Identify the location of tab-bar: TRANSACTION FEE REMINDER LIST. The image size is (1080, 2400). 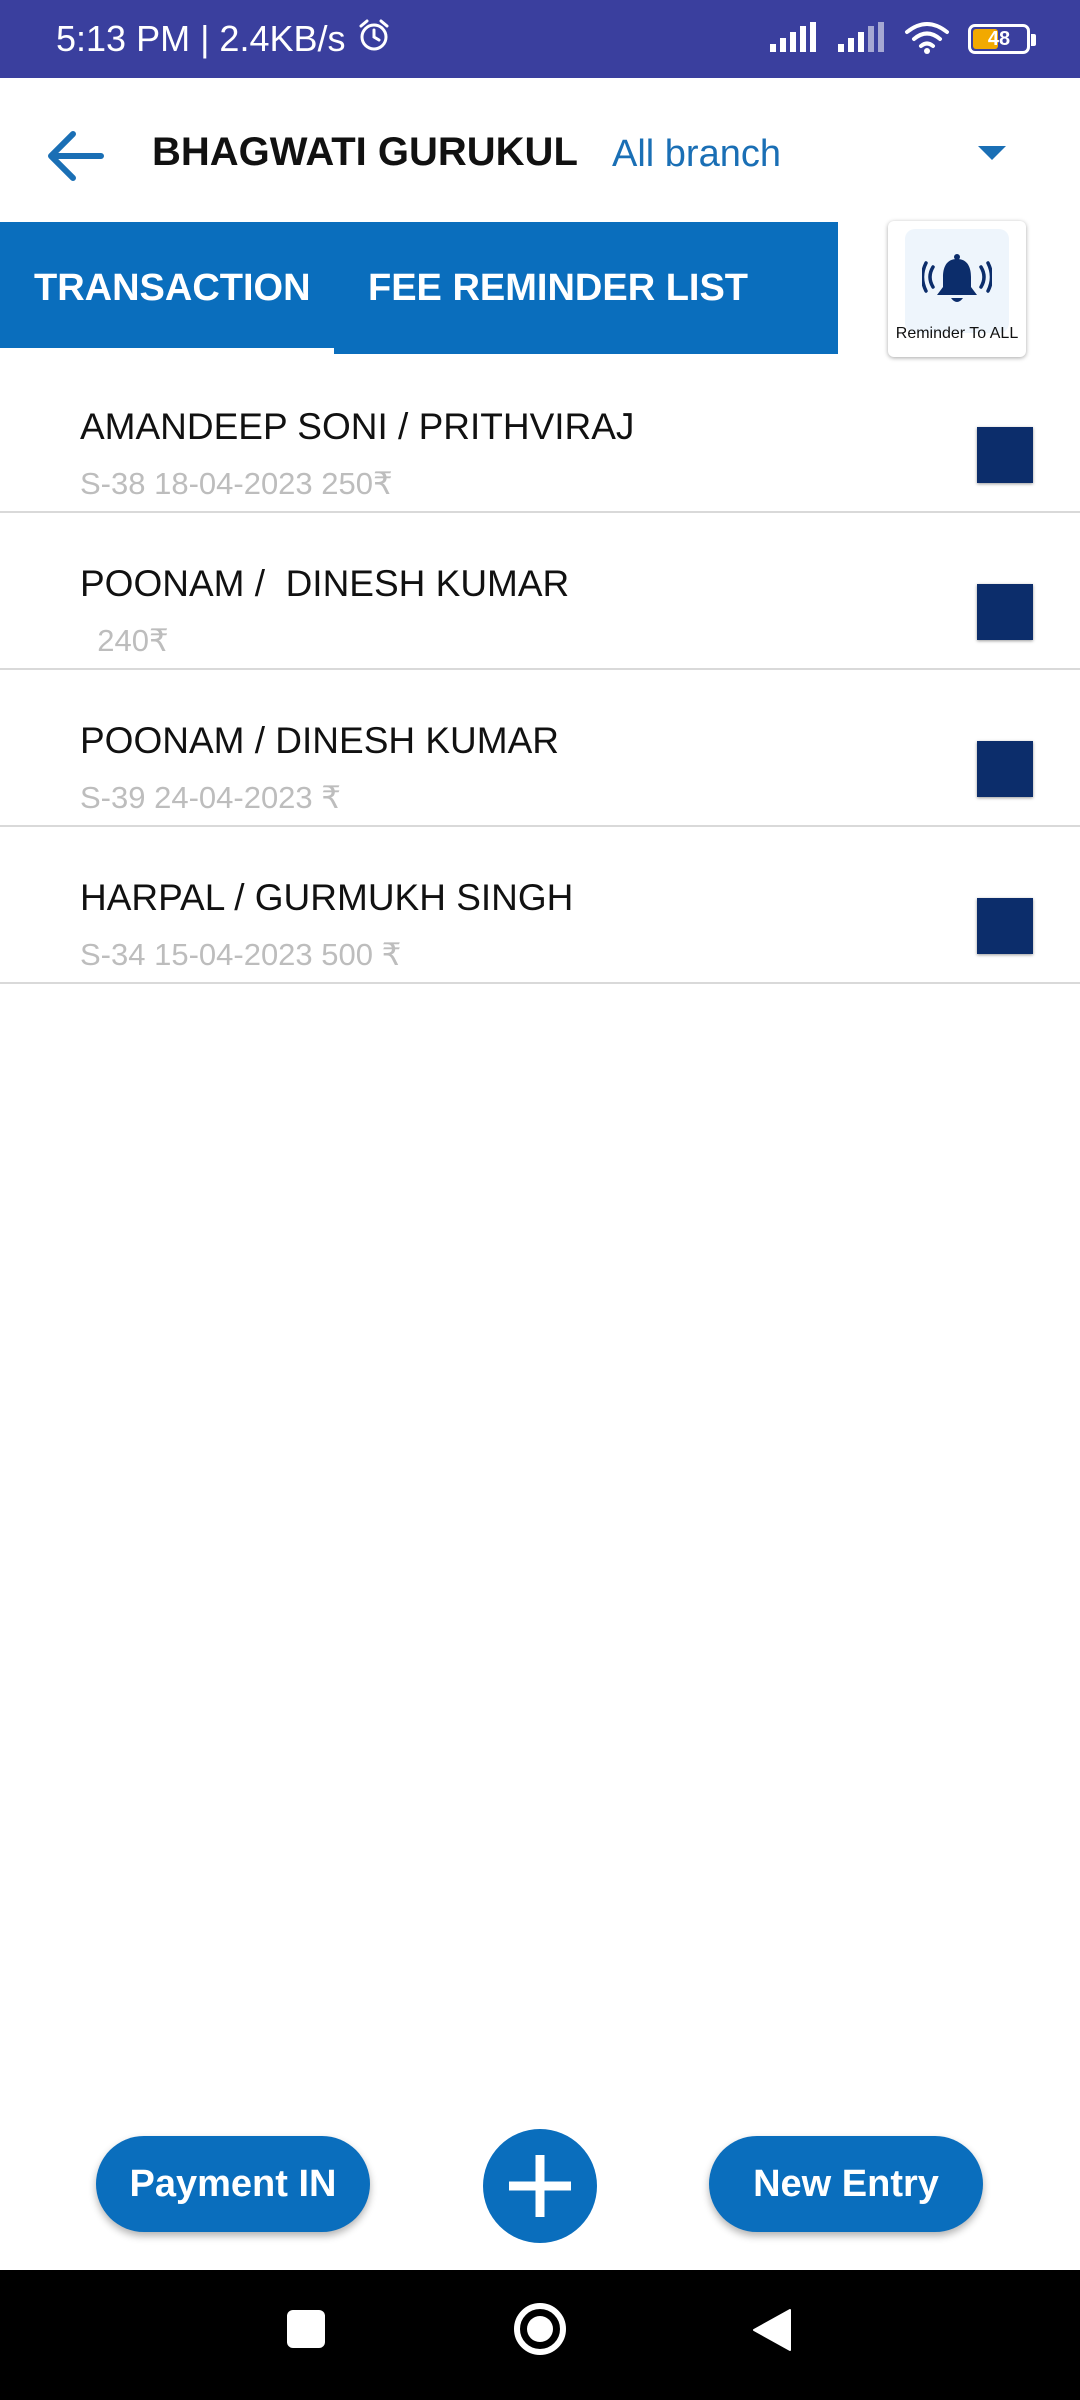
(419, 288).